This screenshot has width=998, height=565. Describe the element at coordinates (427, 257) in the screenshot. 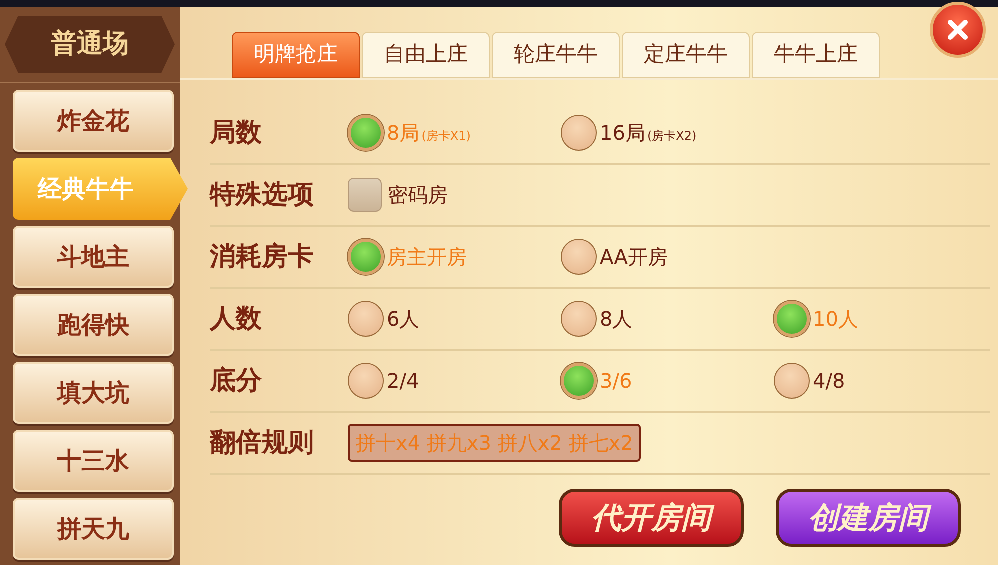

I see `option-label: 房主开房` at that location.